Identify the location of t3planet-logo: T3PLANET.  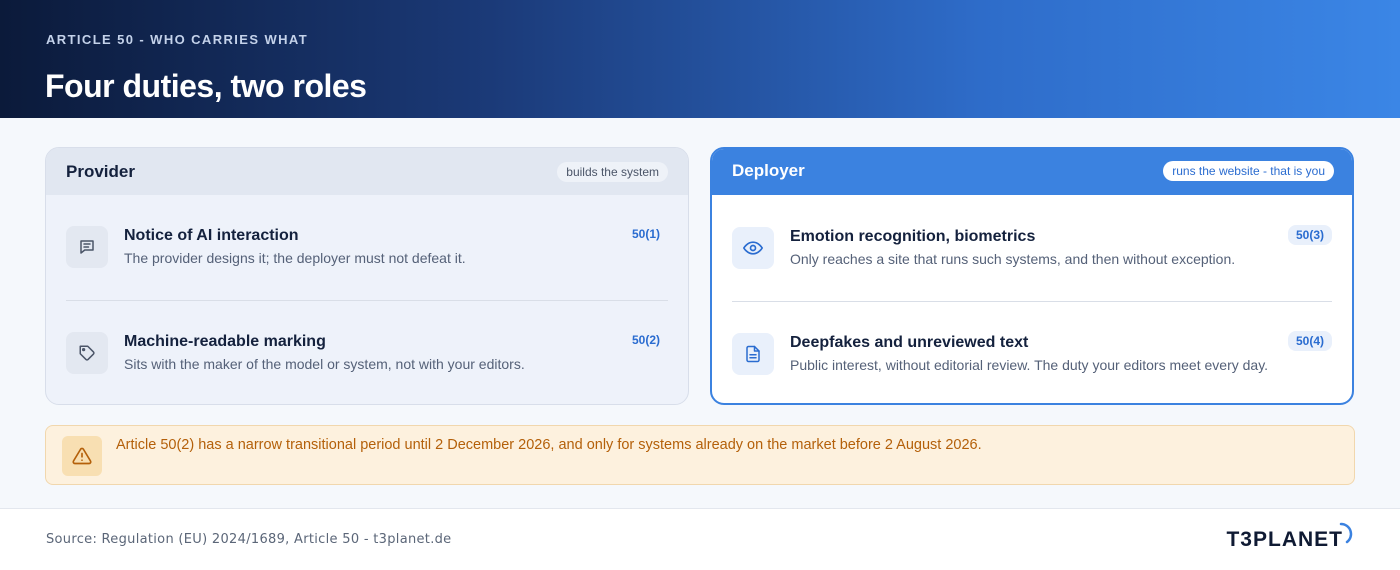
(1290, 538).